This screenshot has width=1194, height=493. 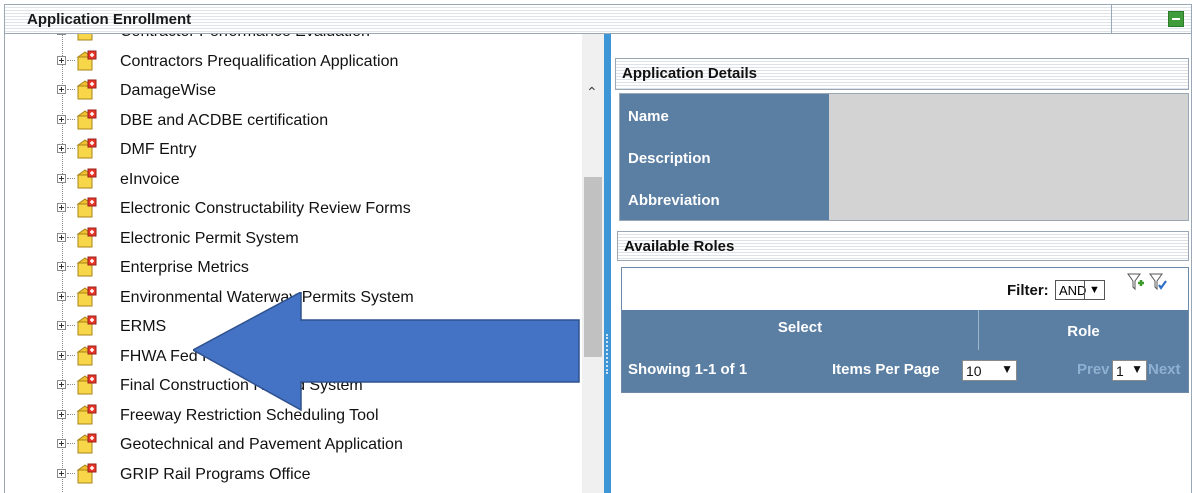 I want to click on next-page-link: Next, so click(x=1164, y=369).